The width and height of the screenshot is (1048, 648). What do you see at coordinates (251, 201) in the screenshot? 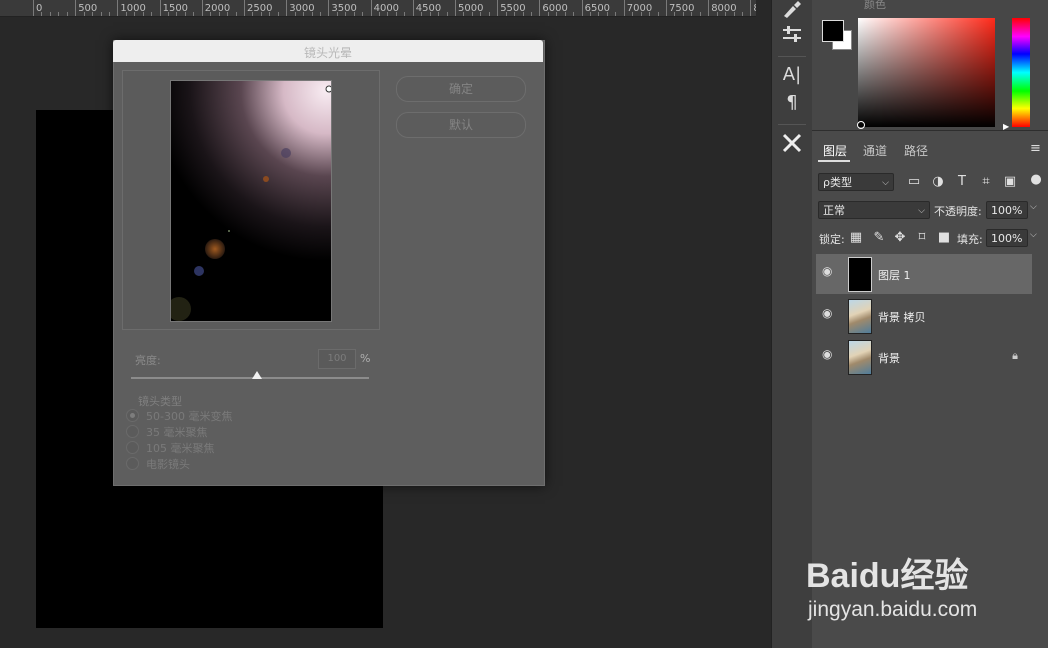
I see `flare-preview` at bounding box center [251, 201].